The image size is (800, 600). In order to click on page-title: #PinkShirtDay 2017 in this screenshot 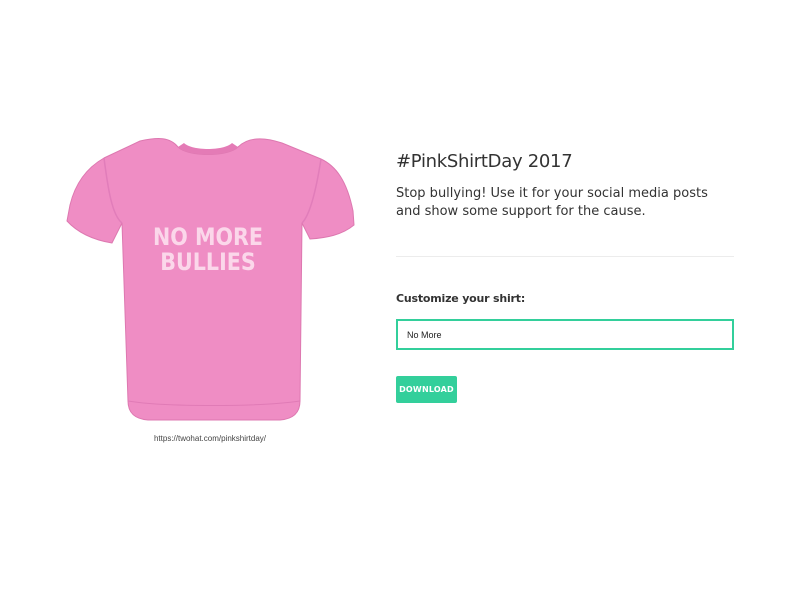, I will do `click(484, 161)`.